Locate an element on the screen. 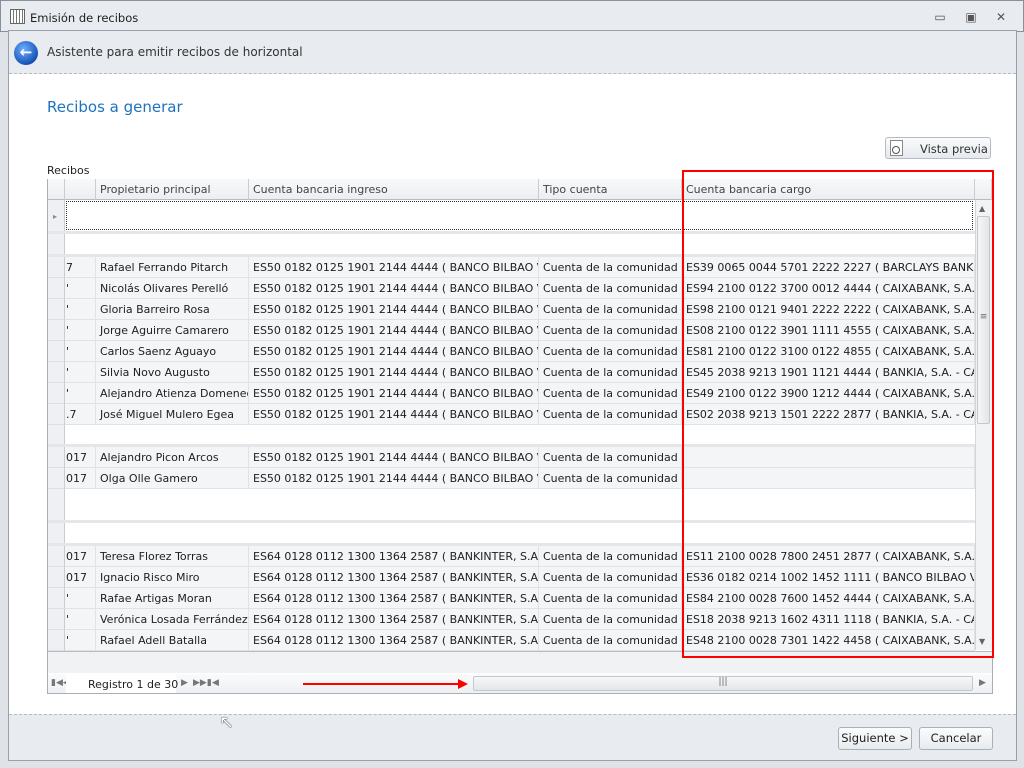  row-id-cell: 7 is located at coordinates (80, 267).